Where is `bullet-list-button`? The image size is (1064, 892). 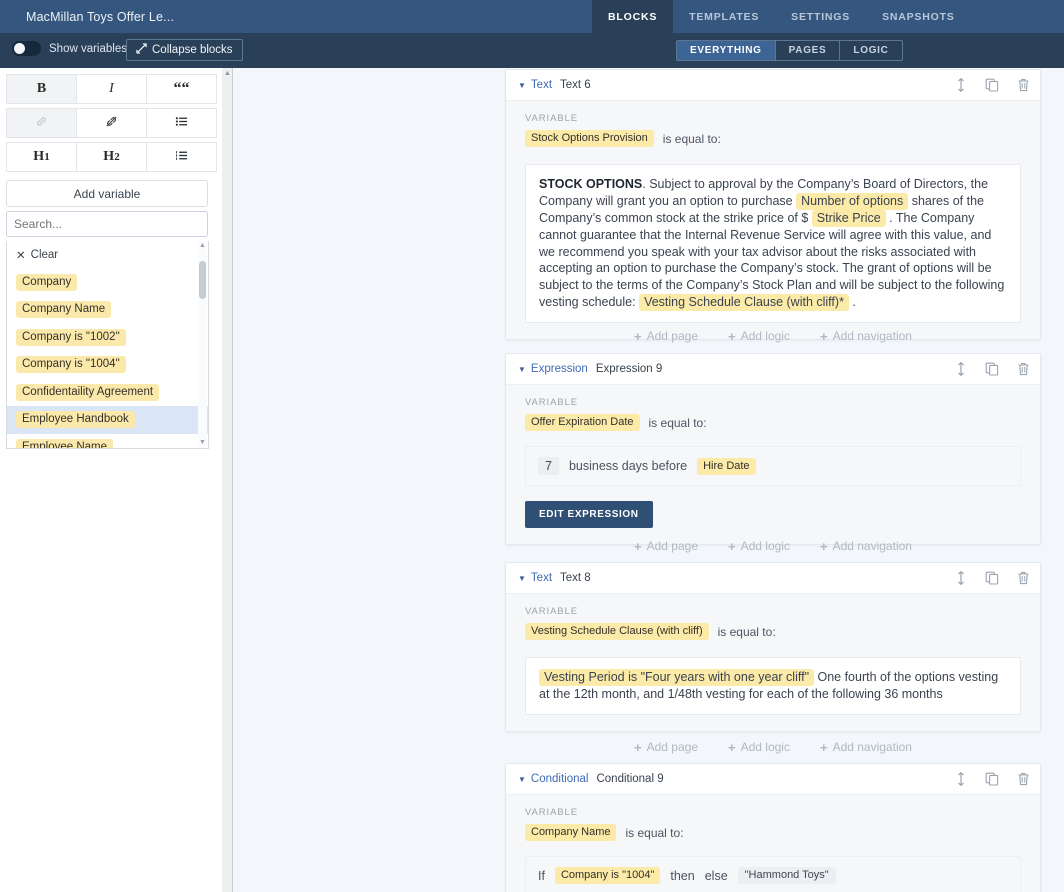 bullet-list-button is located at coordinates (181, 123).